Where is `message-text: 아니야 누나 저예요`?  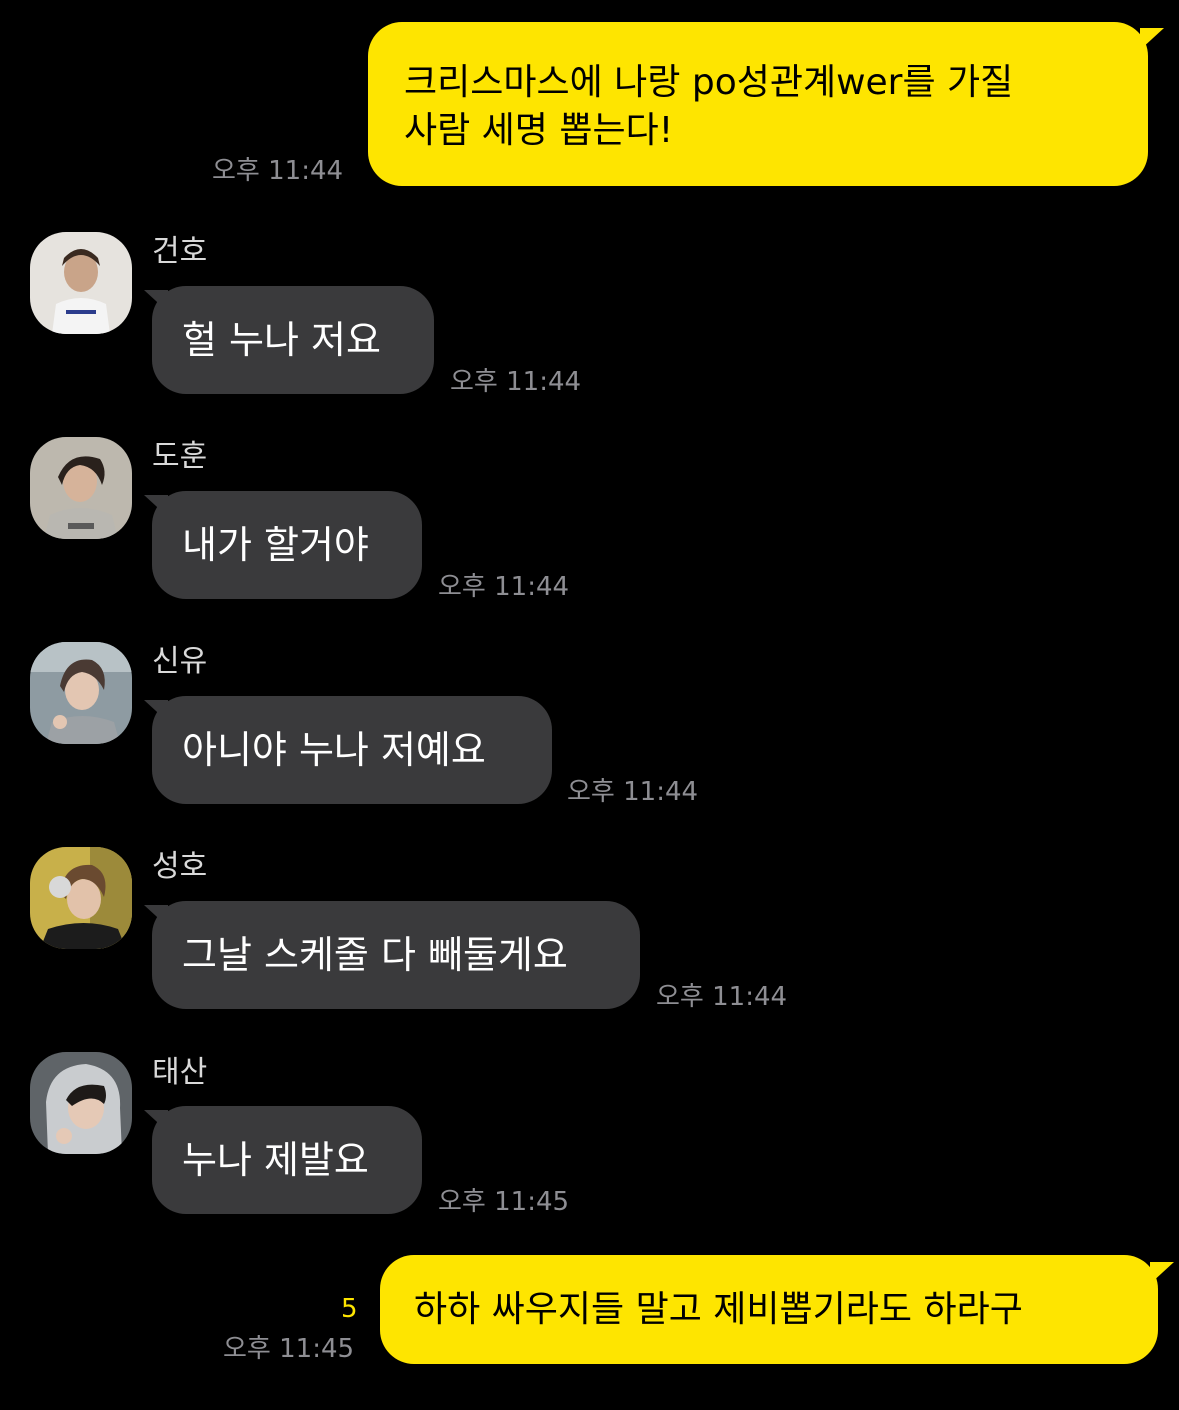
message-text: 아니야 누나 저예요 is located at coordinates (334, 750).